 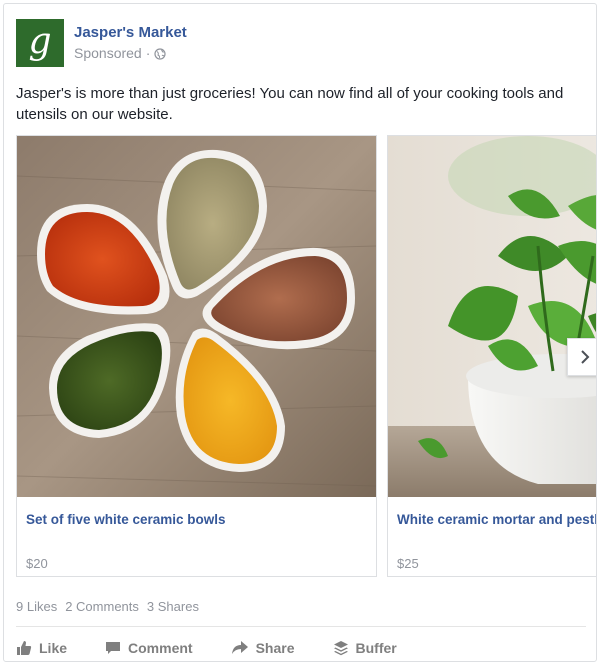 I want to click on card-price: $25, so click(x=408, y=563).